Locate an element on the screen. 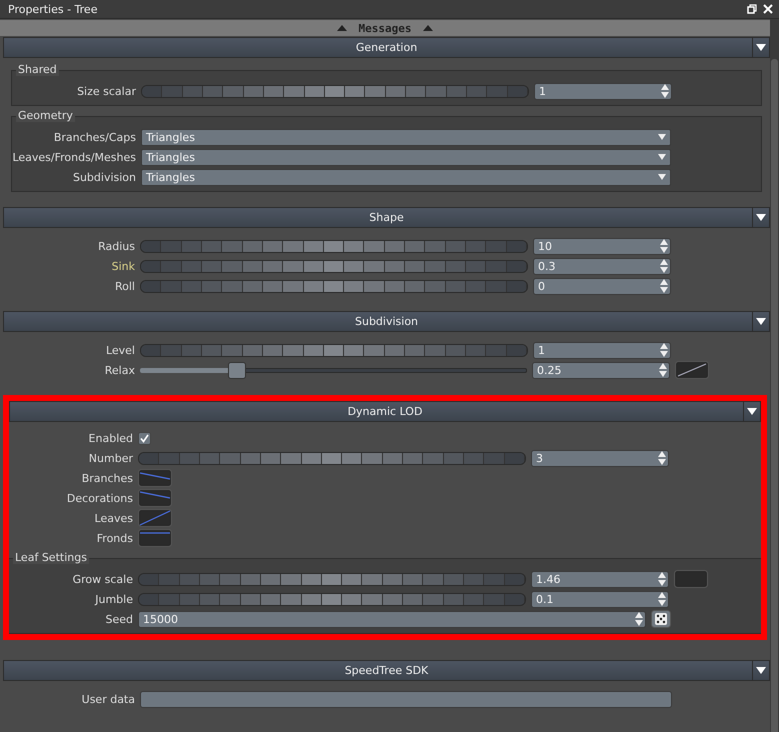  field-label: Leaves is located at coordinates (113, 518).